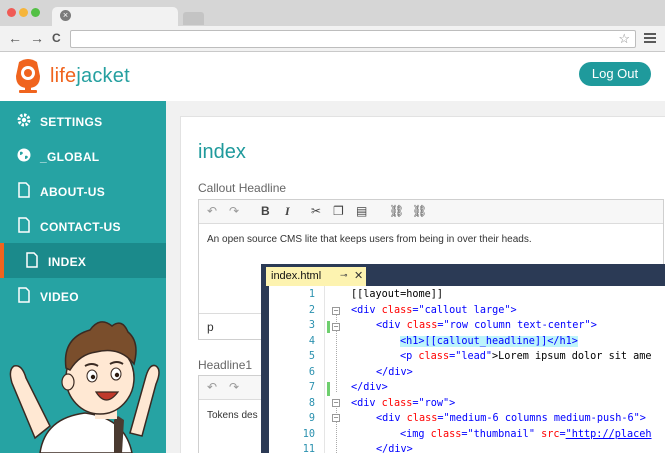 The height and width of the screenshot is (453, 665). What do you see at coordinates (28, 76) in the screenshot?
I see `lifejacket-logo-icon` at bounding box center [28, 76].